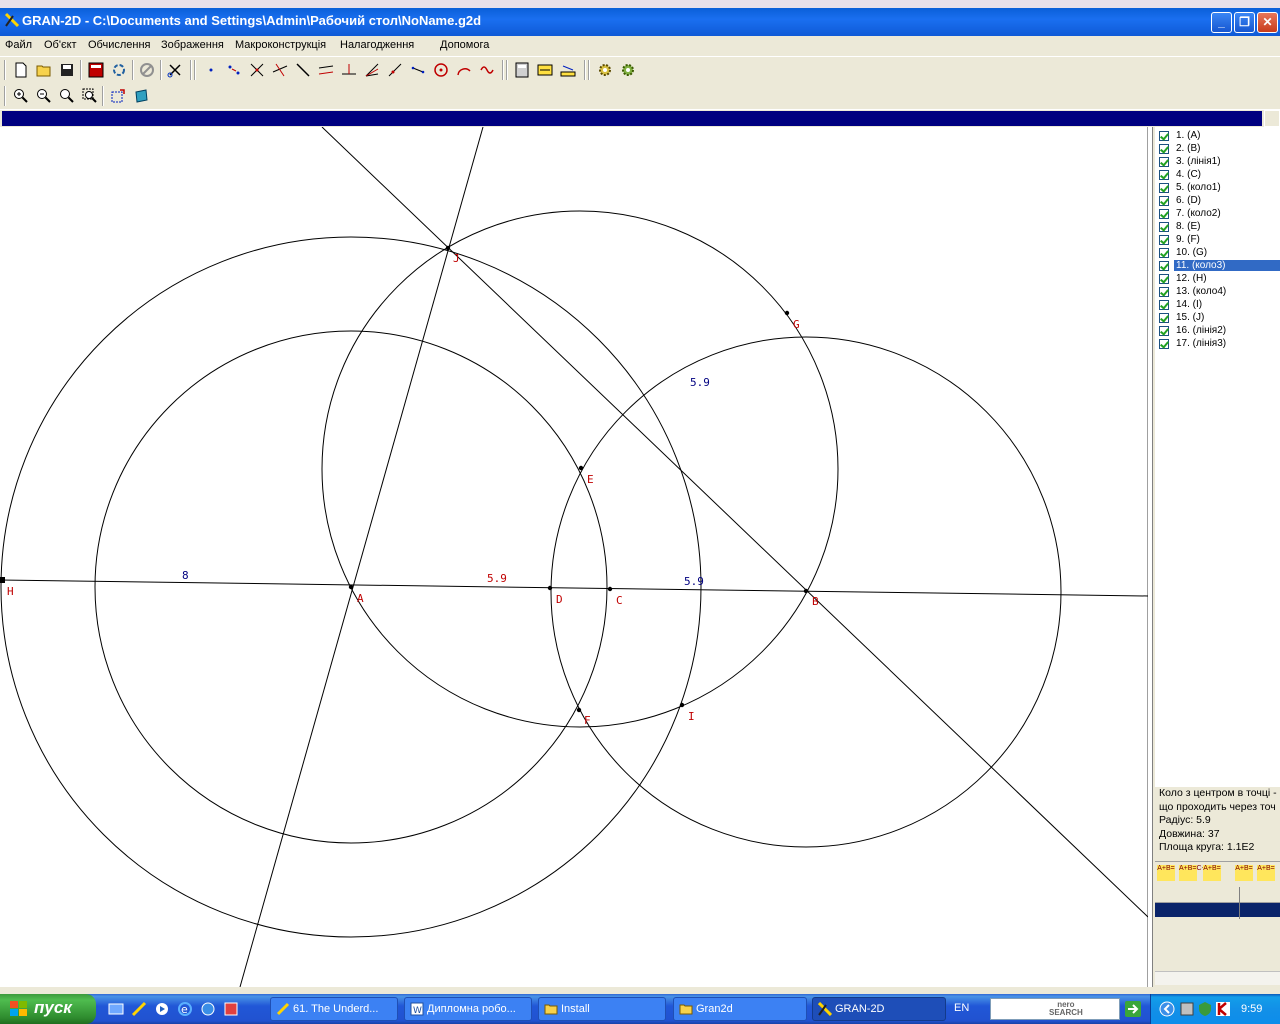 The width and height of the screenshot is (1280, 1024). Describe the element at coordinates (1219, 343) in the screenshot. I see `object-list-item: 17. (лінія3)` at that location.